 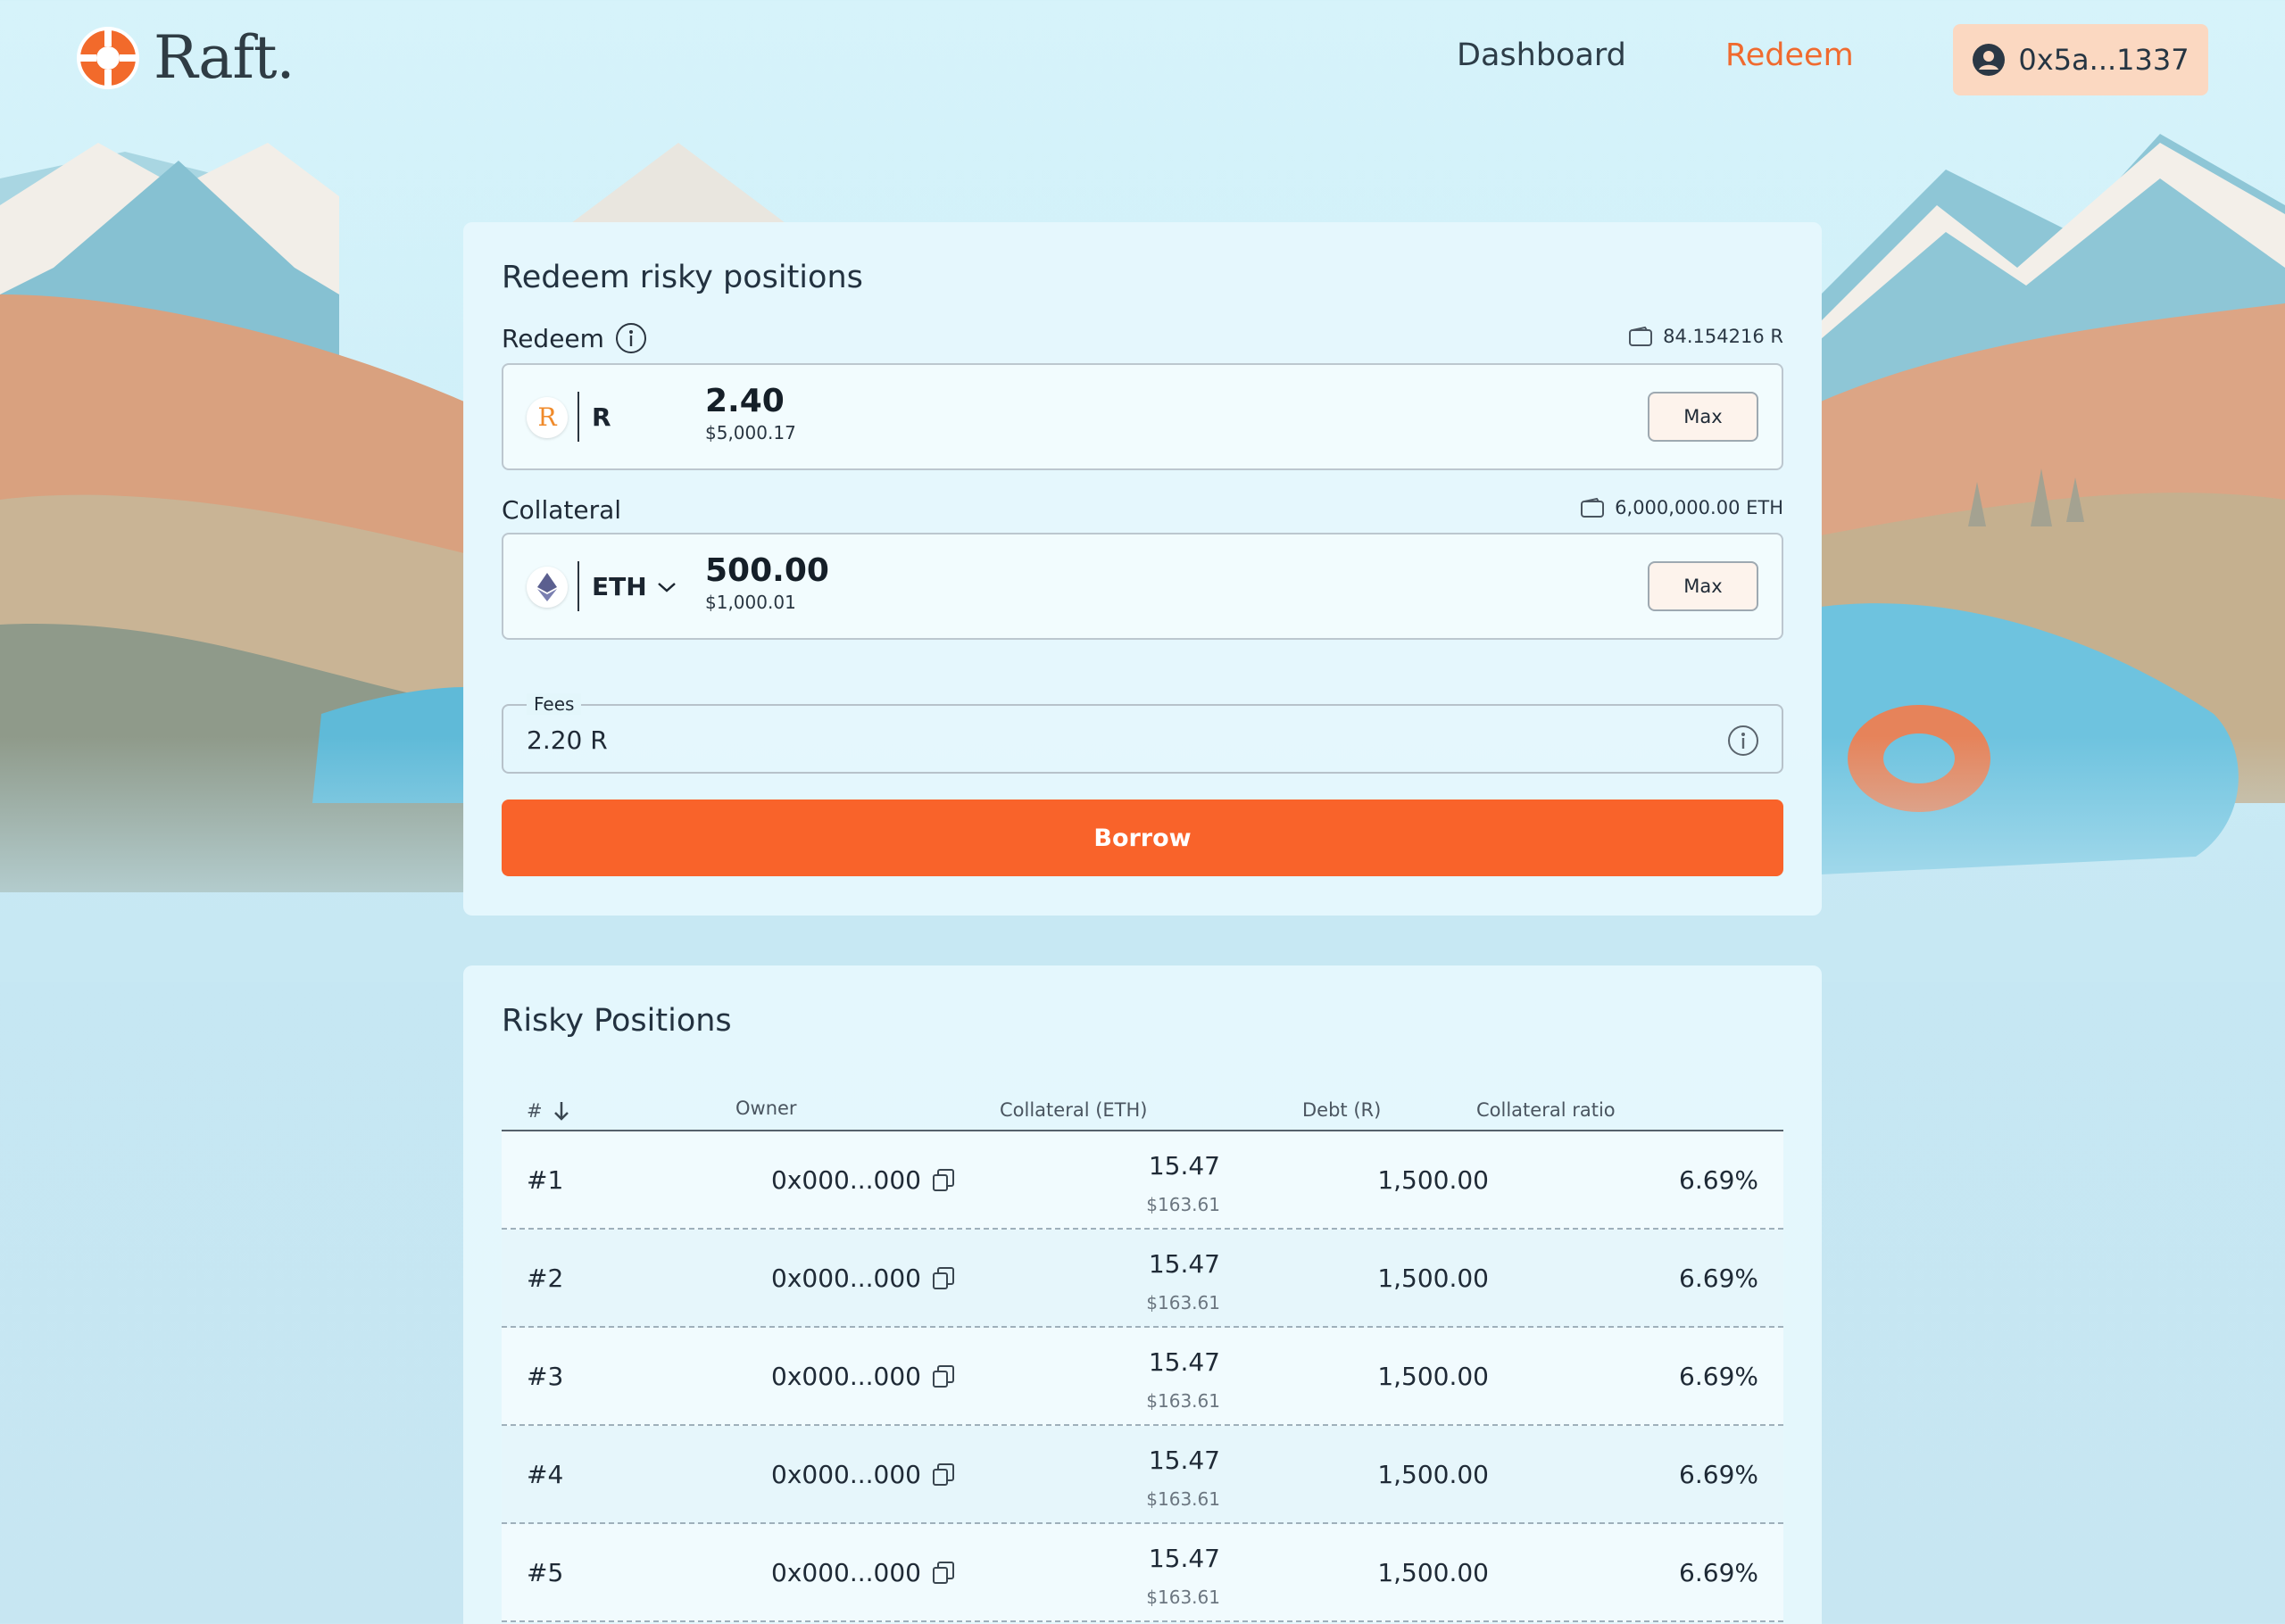 What do you see at coordinates (750, 602) in the screenshot?
I see `collateral-amount-usd: $1,000.01` at bounding box center [750, 602].